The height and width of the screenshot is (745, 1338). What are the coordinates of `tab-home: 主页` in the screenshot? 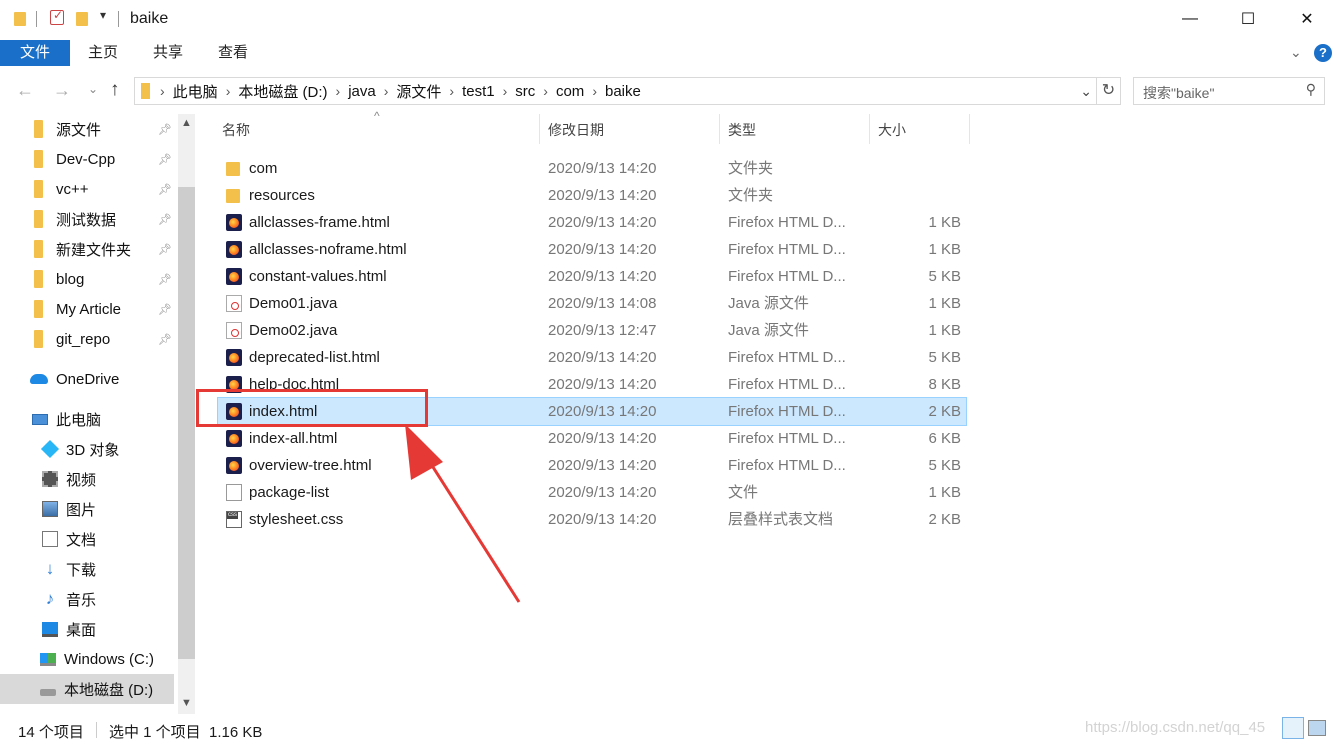 It's located at (103, 53).